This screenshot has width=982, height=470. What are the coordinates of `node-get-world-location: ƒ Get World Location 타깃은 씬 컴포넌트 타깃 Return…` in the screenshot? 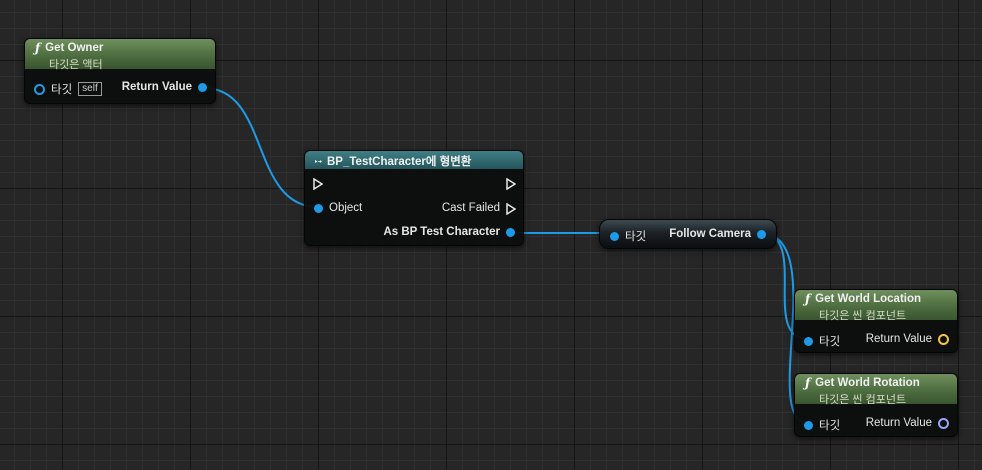 It's located at (876, 321).